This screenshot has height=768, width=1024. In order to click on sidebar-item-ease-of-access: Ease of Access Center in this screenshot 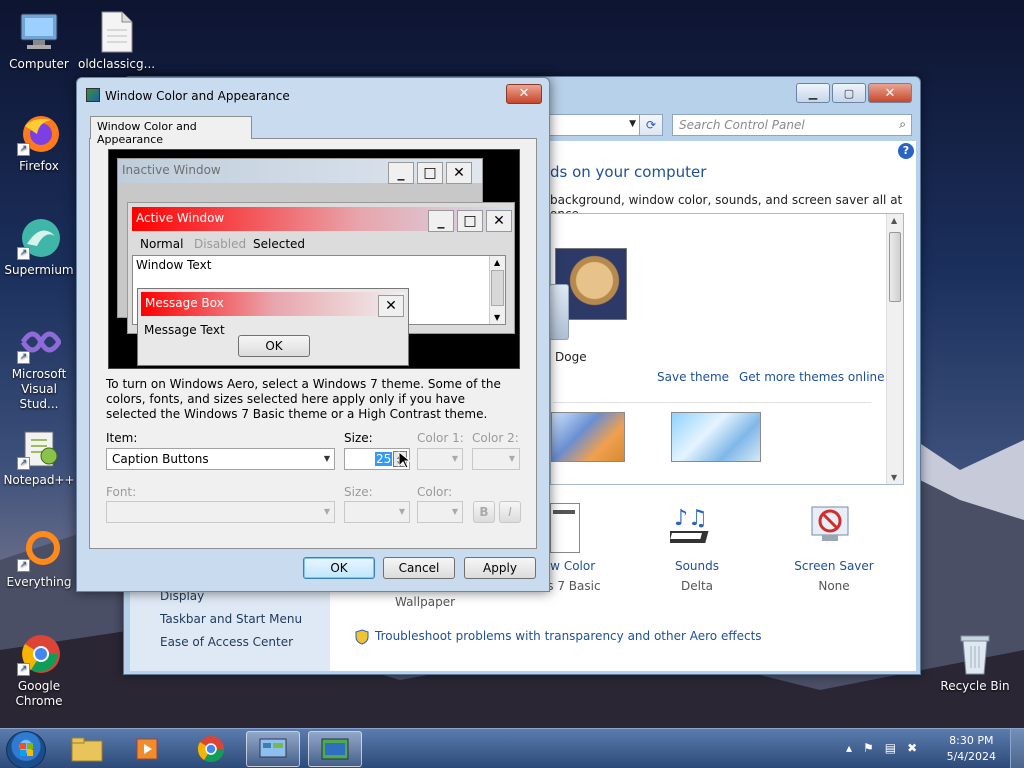, I will do `click(226, 642)`.